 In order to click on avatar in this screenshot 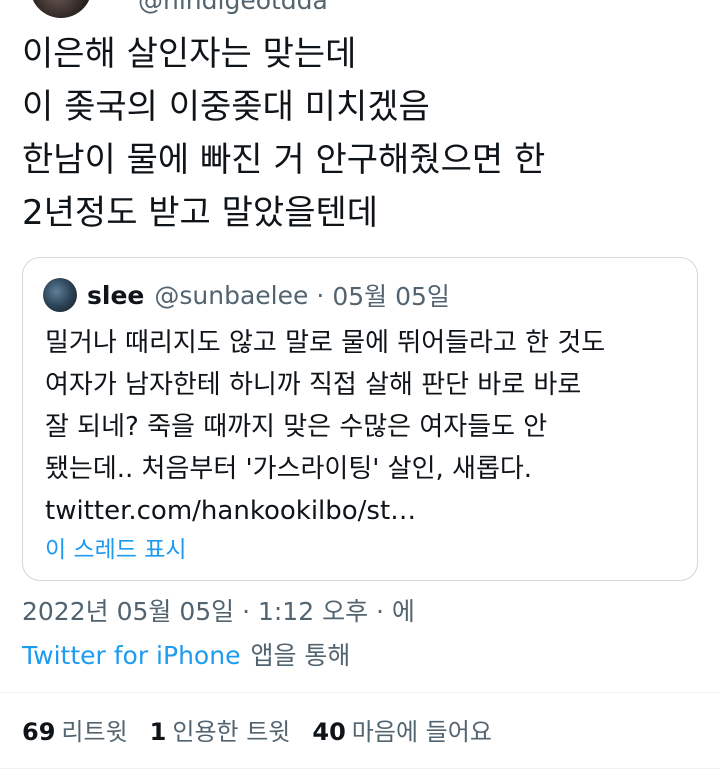, I will do `click(61, 9)`.